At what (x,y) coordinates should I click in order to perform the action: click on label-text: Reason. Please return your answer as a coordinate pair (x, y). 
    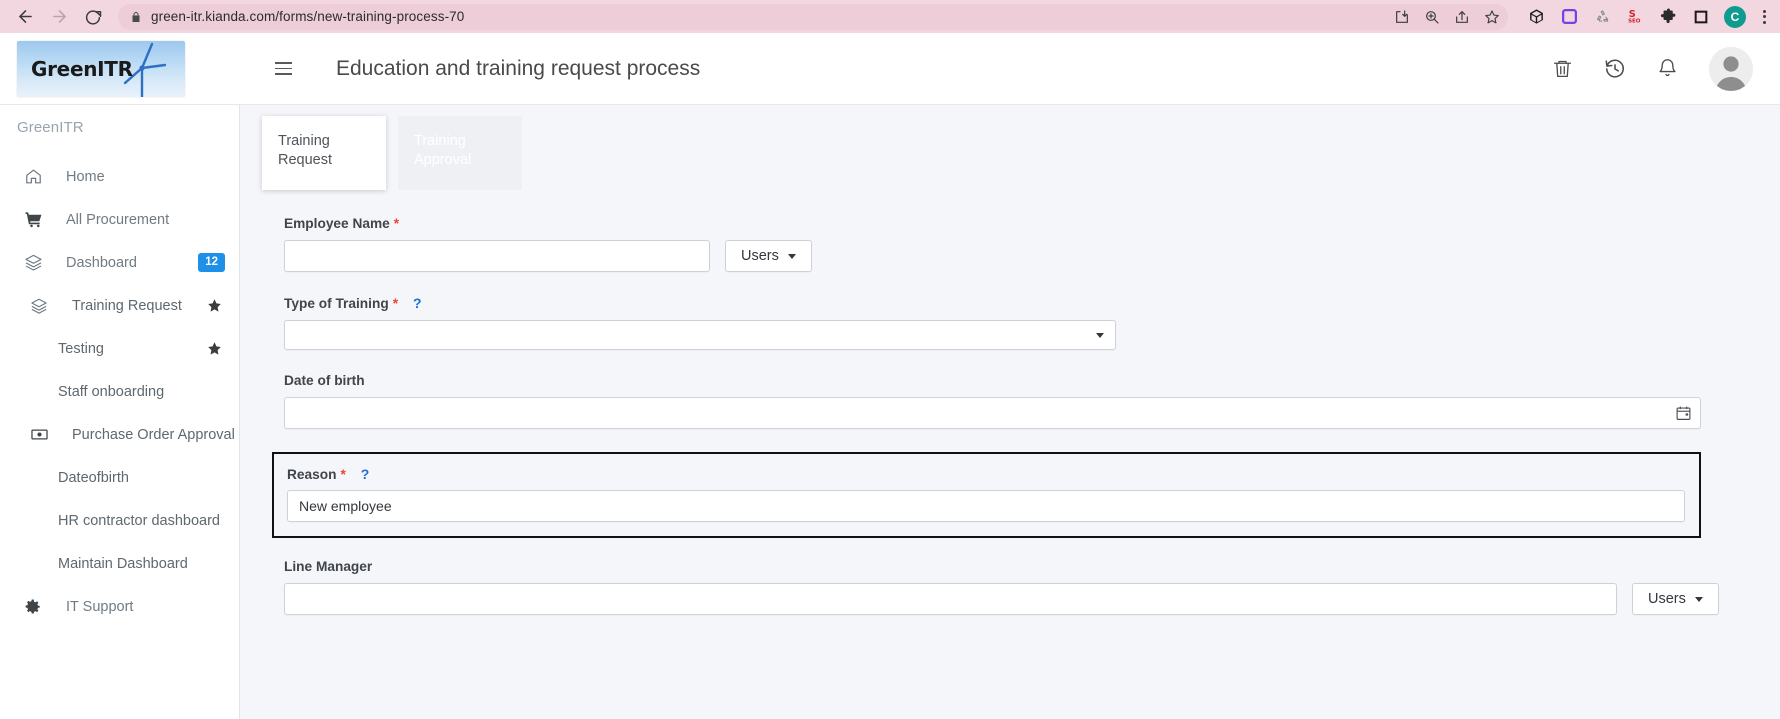
    Looking at the image, I should click on (312, 474).